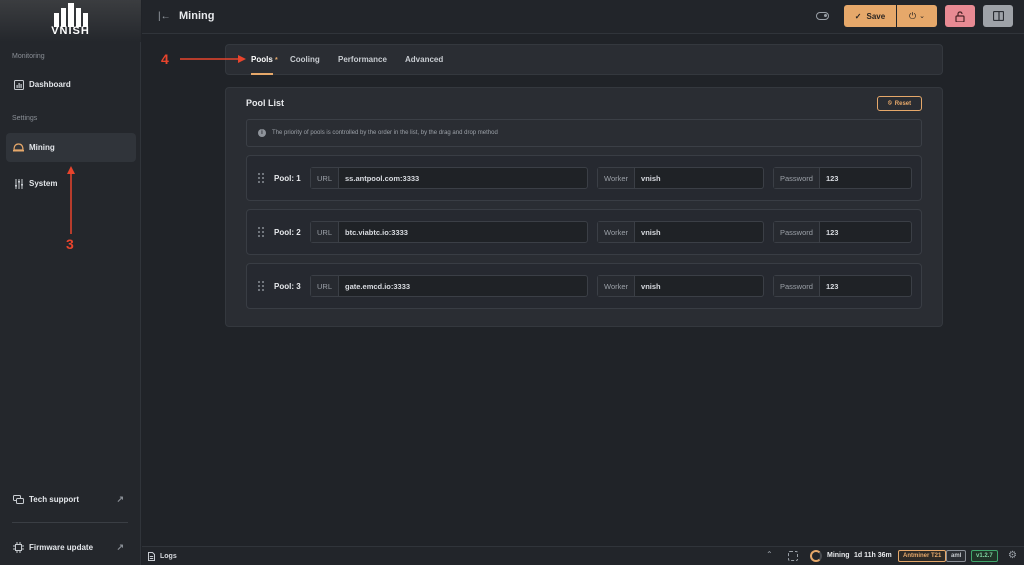 The height and width of the screenshot is (565, 1024). Describe the element at coordinates (262, 133) in the screenshot. I see `info-icon: i` at that location.